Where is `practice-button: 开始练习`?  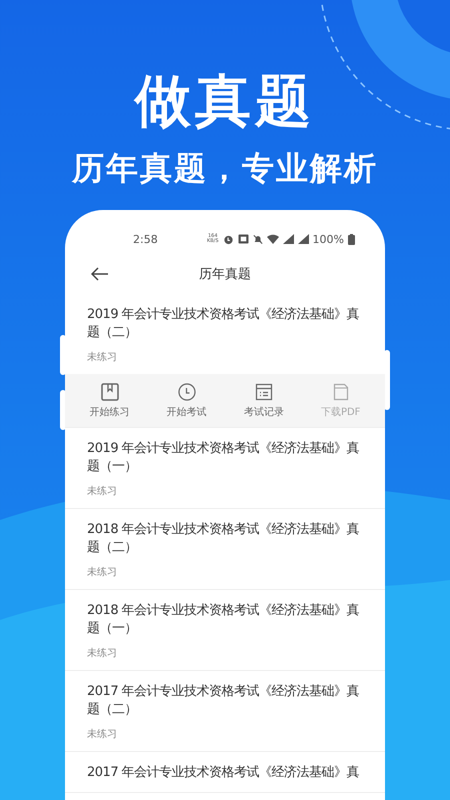 practice-button: 开始练习 is located at coordinates (110, 401).